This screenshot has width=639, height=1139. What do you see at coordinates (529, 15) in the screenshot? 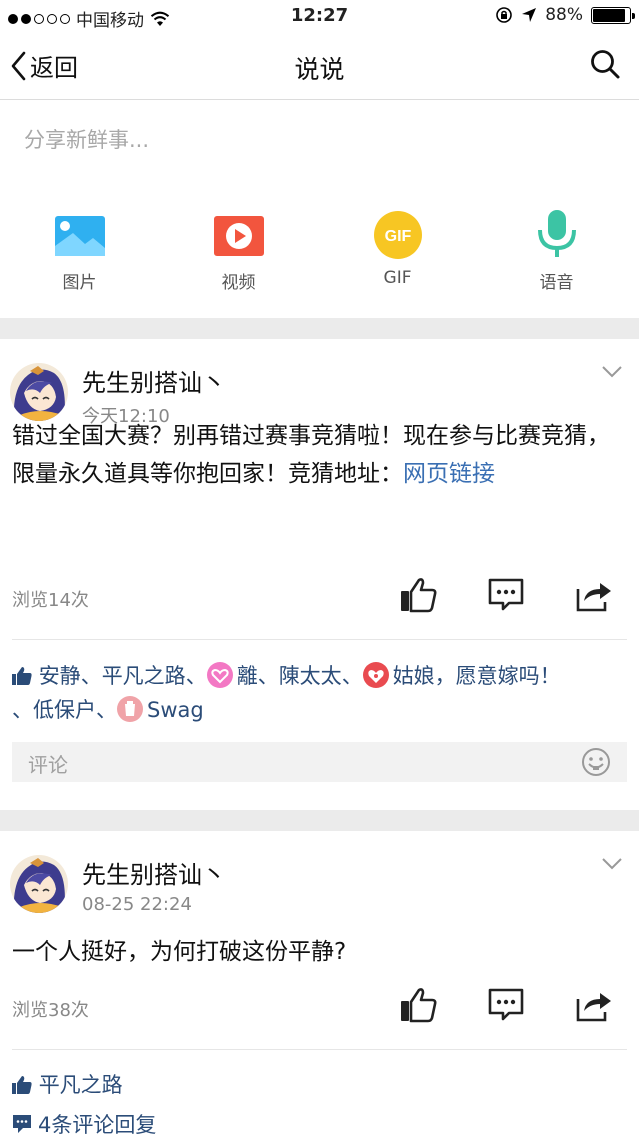
I see `location-arrow-icon` at bounding box center [529, 15].